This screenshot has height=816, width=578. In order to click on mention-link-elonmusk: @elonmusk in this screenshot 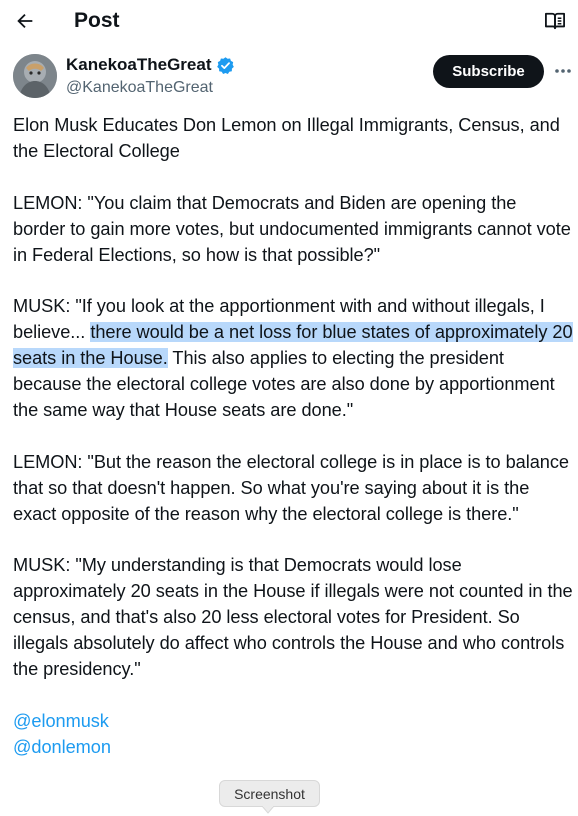, I will do `click(293, 722)`.